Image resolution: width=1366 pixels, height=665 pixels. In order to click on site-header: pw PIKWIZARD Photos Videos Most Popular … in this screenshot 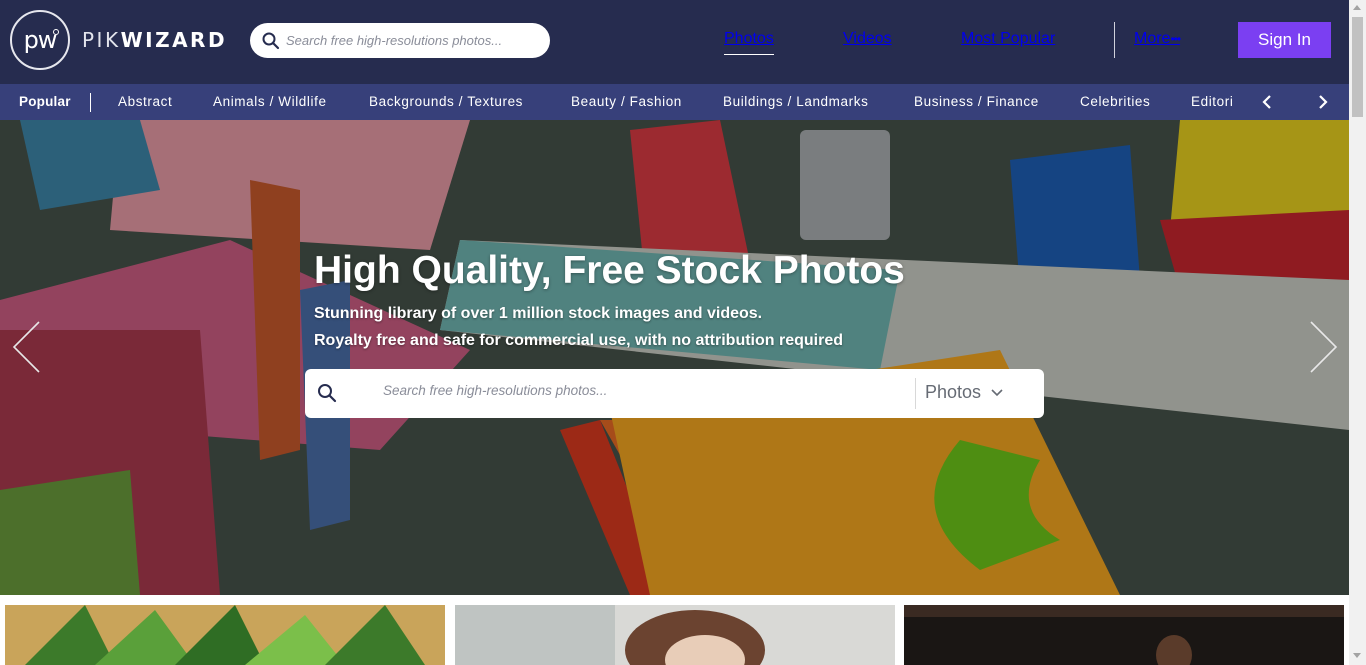, I will do `click(674, 42)`.